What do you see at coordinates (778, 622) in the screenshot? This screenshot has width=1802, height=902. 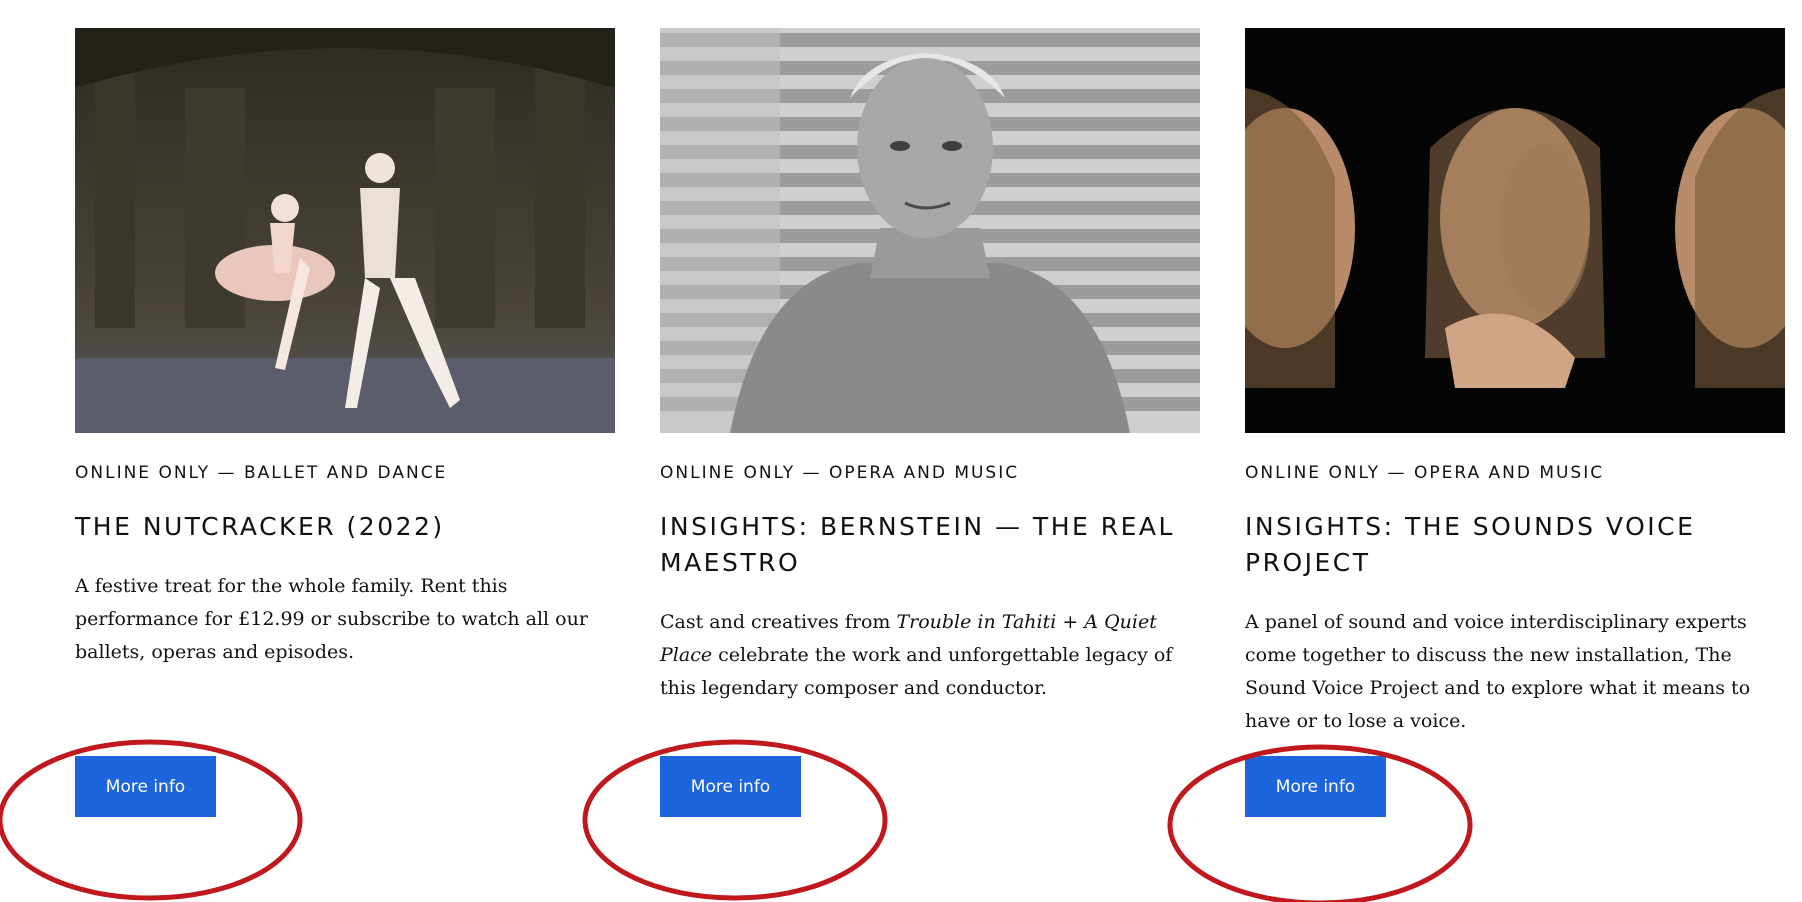 I see `description-prefix: Cast and creatives from` at bounding box center [778, 622].